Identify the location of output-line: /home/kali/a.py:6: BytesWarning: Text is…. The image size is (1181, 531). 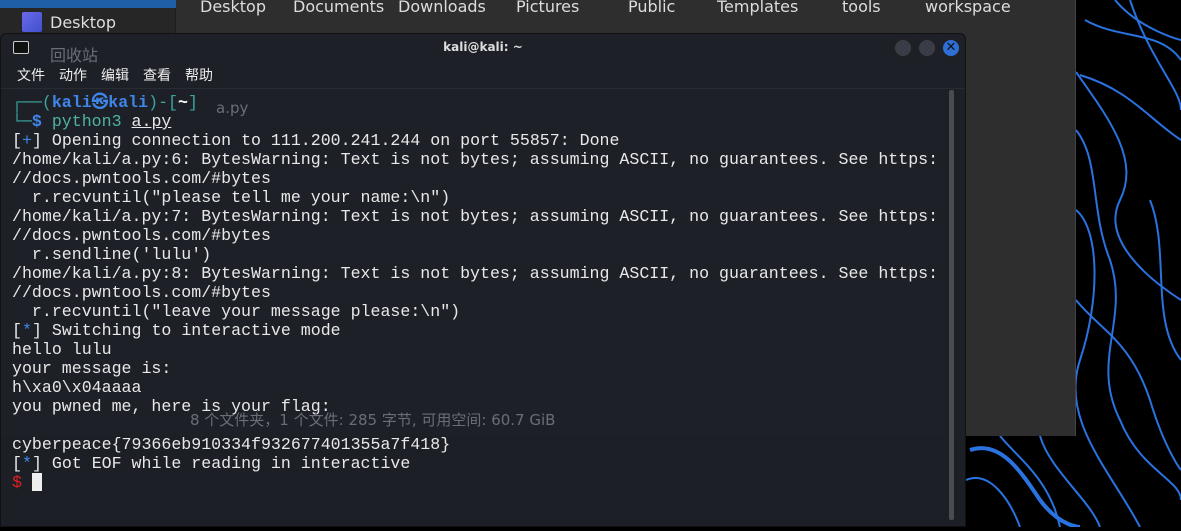
(475, 159).